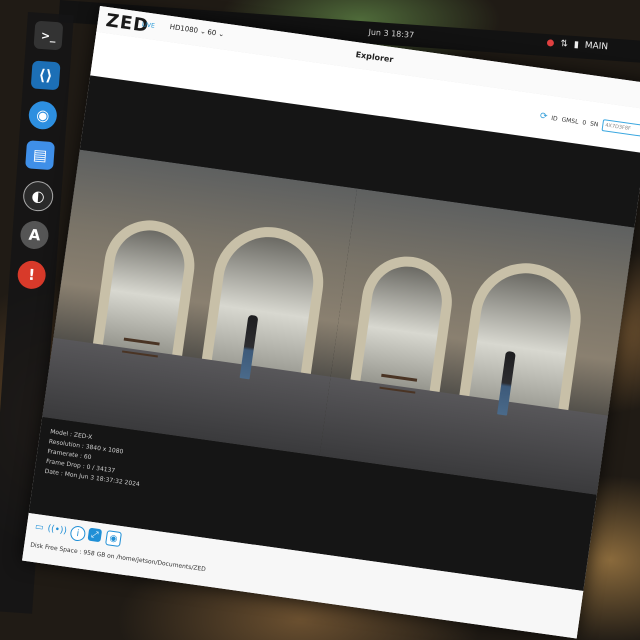  What do you see at coordinates (45, 75) in the screenshot?
I see `vscode-icon: ⟨⟩` at bounding box center [45, 75].